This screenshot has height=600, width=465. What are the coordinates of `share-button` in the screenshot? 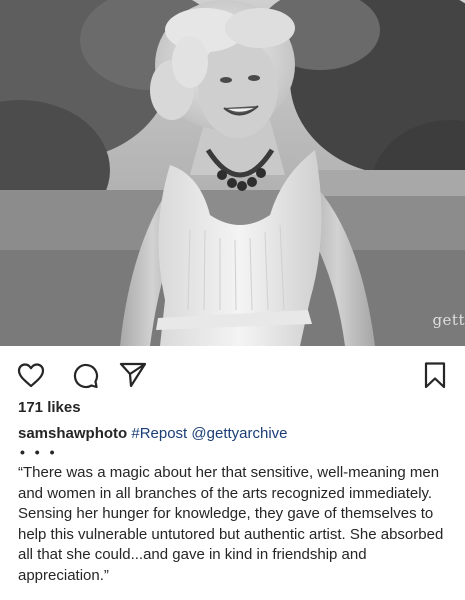 It's located at (133, 375).